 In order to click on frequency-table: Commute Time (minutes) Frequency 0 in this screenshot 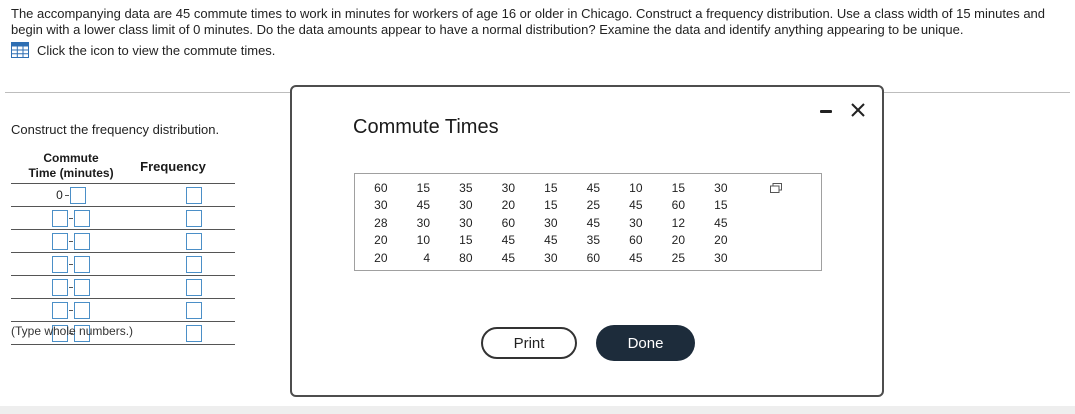, I will do `click(123, 247)`.